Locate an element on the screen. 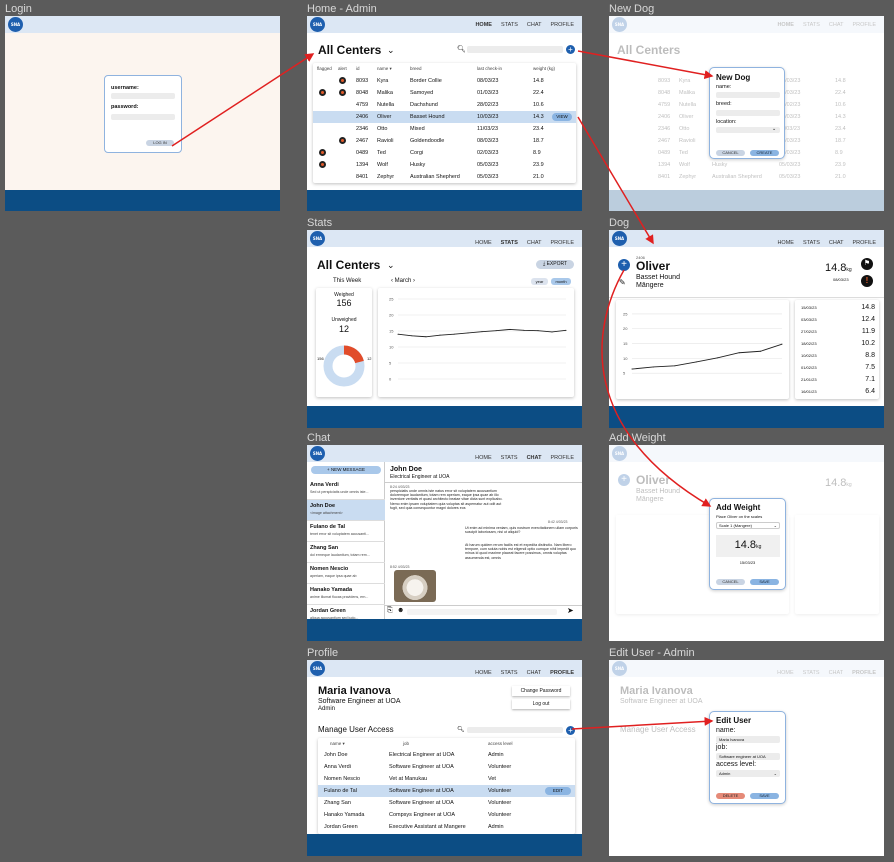 The width and height of the screenshot is (894, 862). contact-item: John Doe <image attachment> is located at coordinates (346, 510).